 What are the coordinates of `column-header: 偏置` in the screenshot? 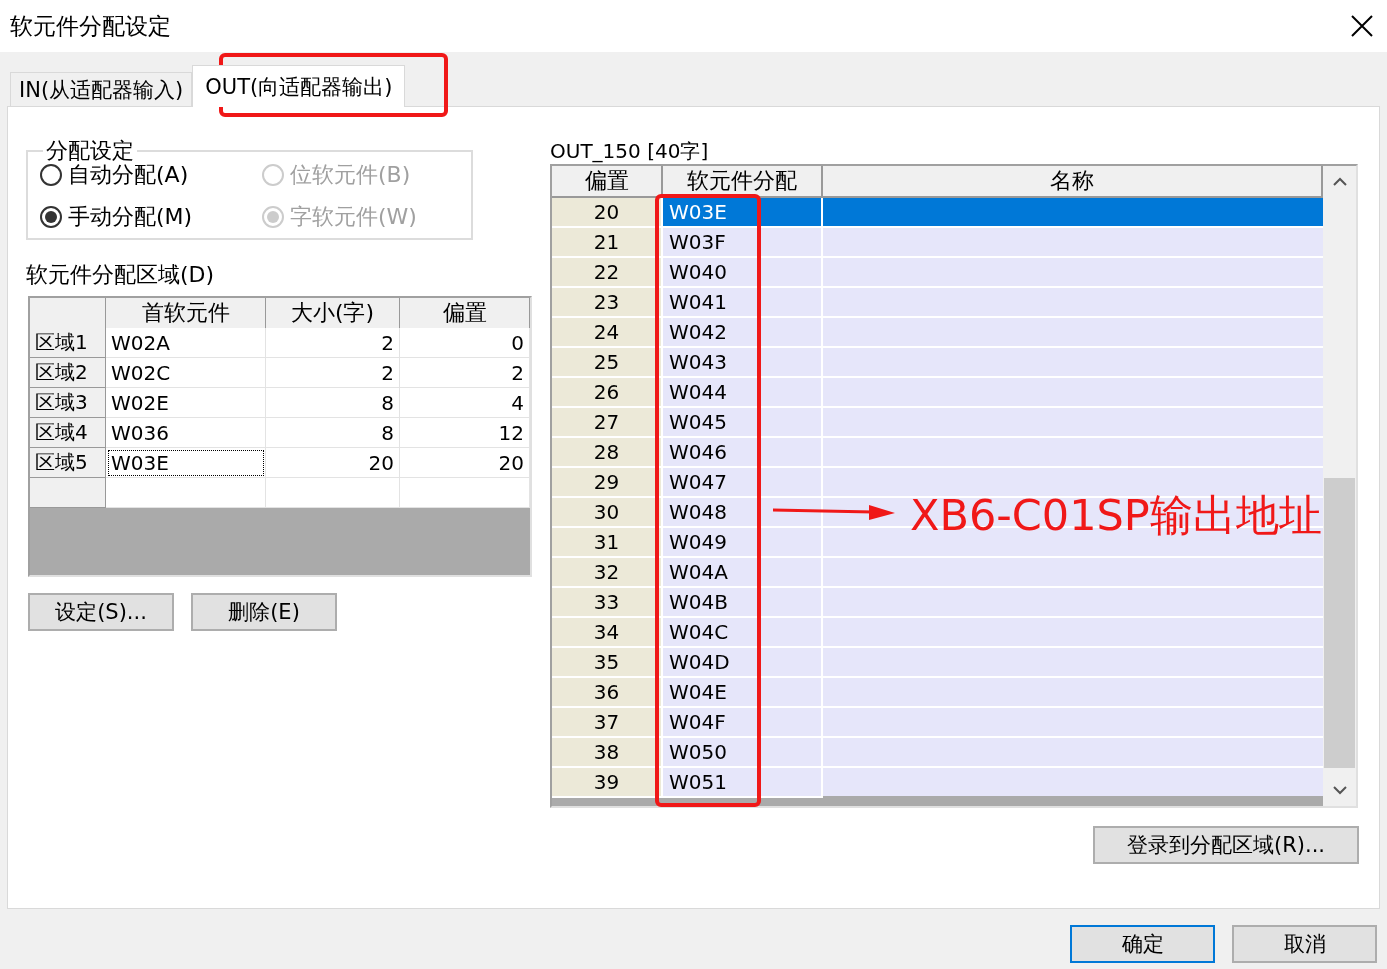 It's located at (465, 313).